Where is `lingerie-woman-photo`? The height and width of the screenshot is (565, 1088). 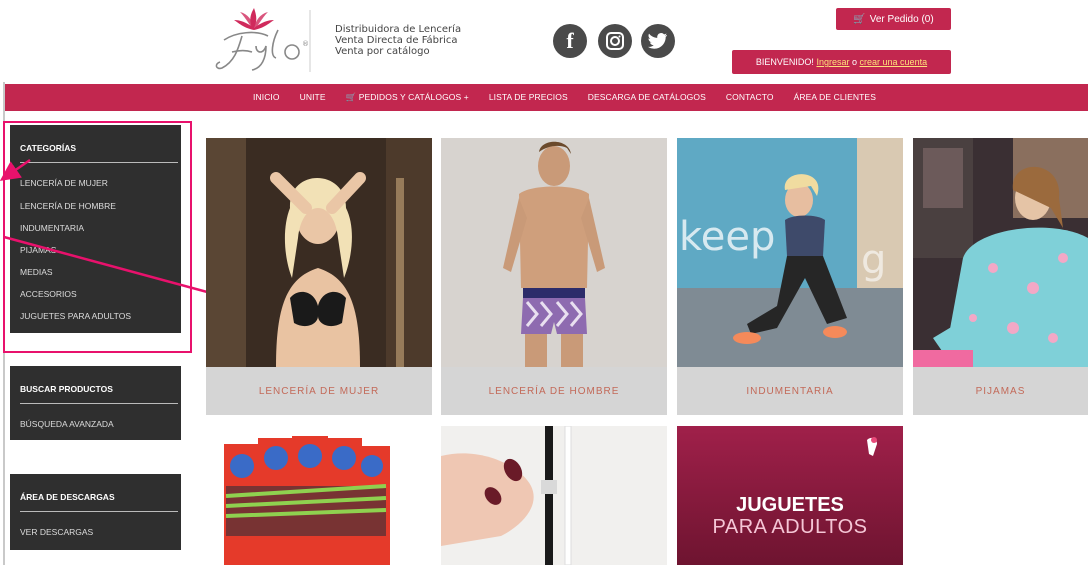 lingerie-woman-photo is located at coordinates (319, 252).